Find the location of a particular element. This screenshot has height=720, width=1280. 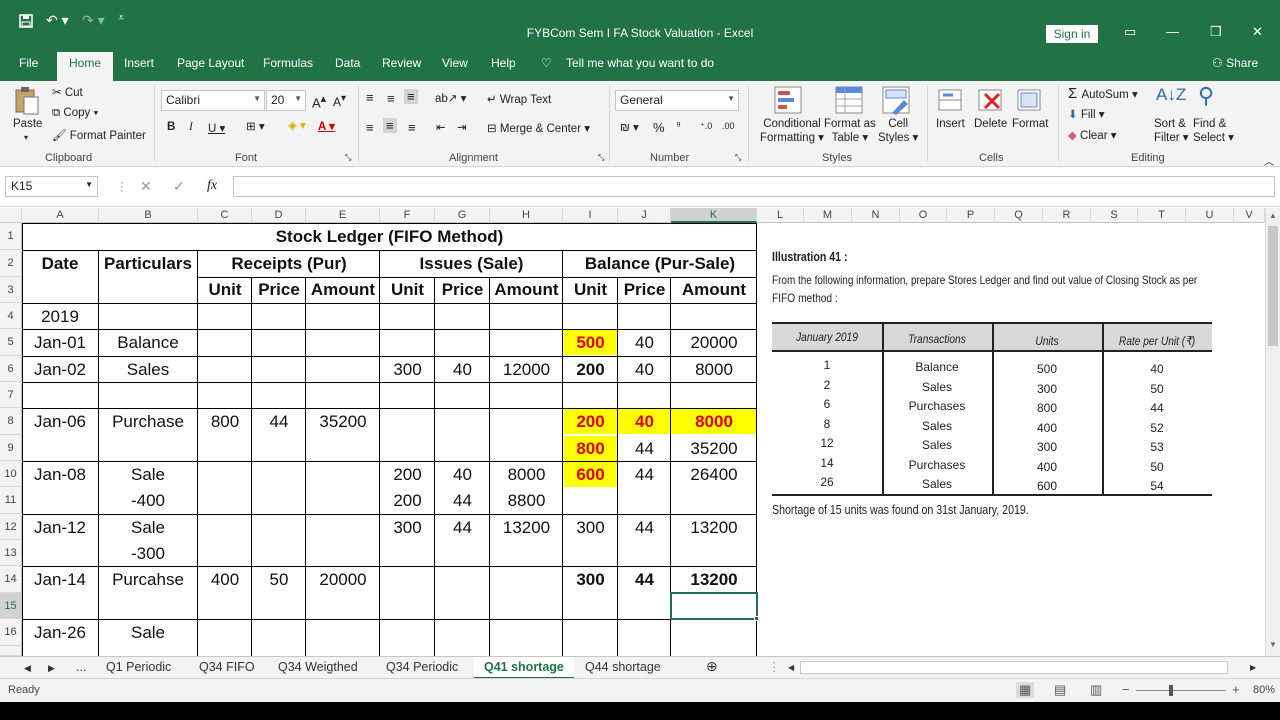

decrease-font-icon: A▾ is located at coordinates (339, 101).